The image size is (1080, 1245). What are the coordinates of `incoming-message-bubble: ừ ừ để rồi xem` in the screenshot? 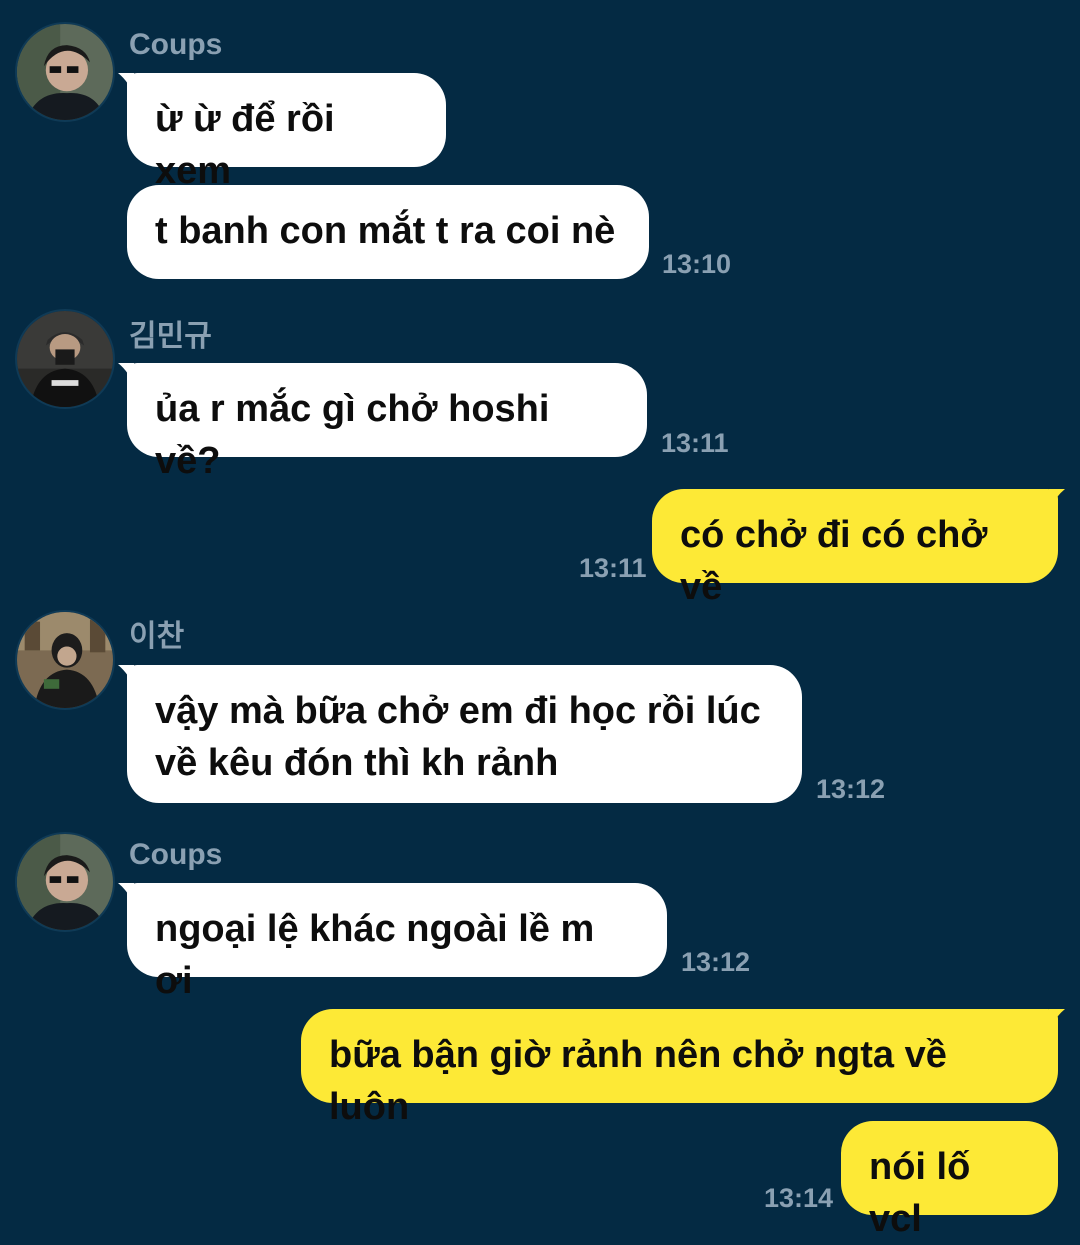 It's located at (286, 132).